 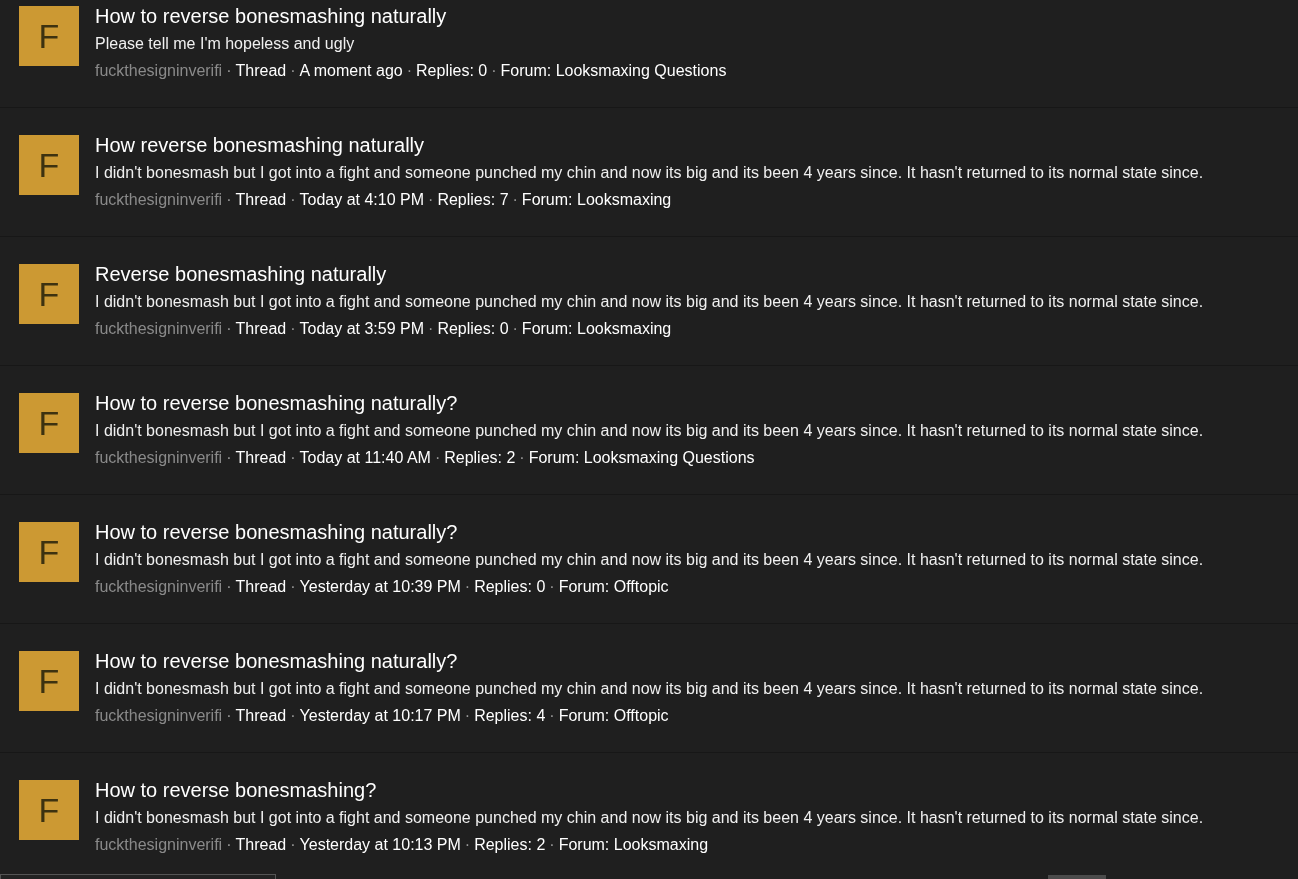 What do you see at coordinates (380, 845) in the screenshot?
I see `post-date: Yesterday at 10:13 PM` at bounding box center [380, 845].